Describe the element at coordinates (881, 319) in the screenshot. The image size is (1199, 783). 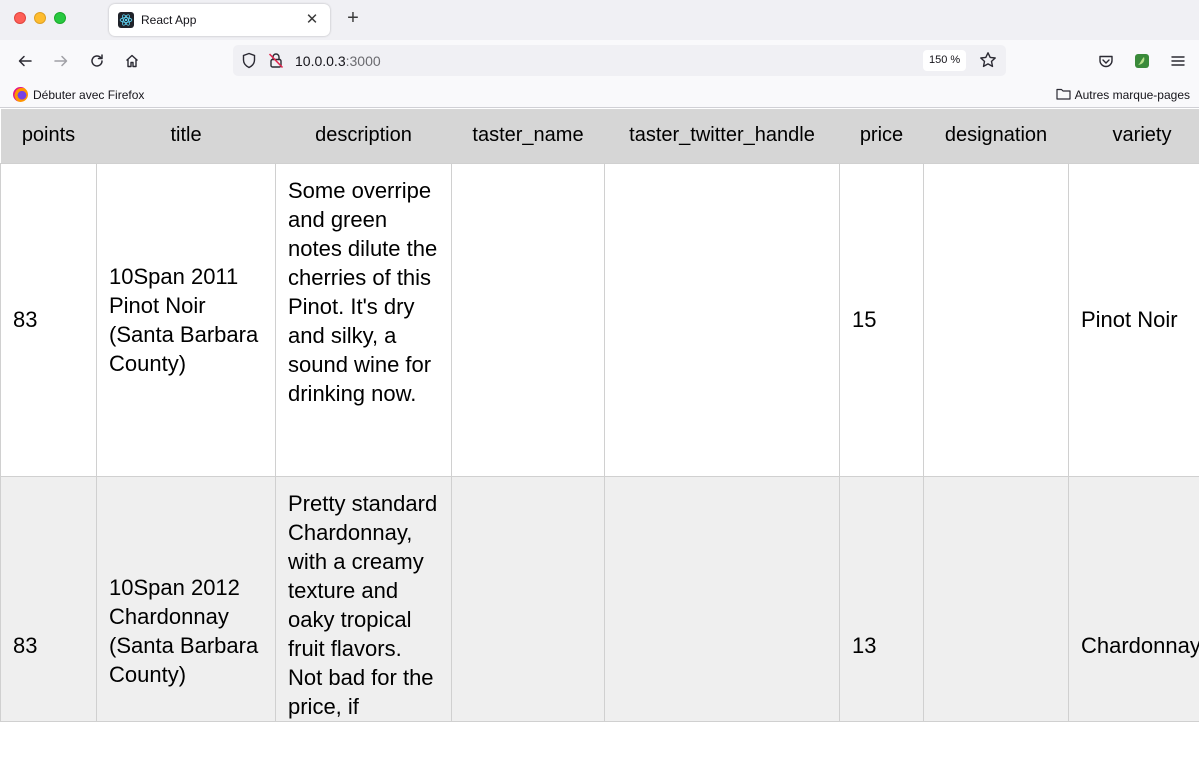
I see `cell-price: 15` at that location.